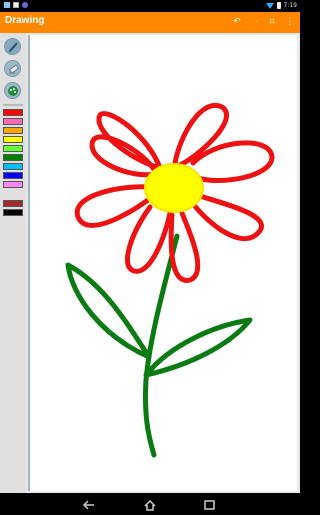 This screenshot has height=515, width=320. What do you see at coordinates (150, 22) in the screenshot?
I see `action-bar: Drawing ↶ · ⌗ ⋮` at bounding box center [150, 22].